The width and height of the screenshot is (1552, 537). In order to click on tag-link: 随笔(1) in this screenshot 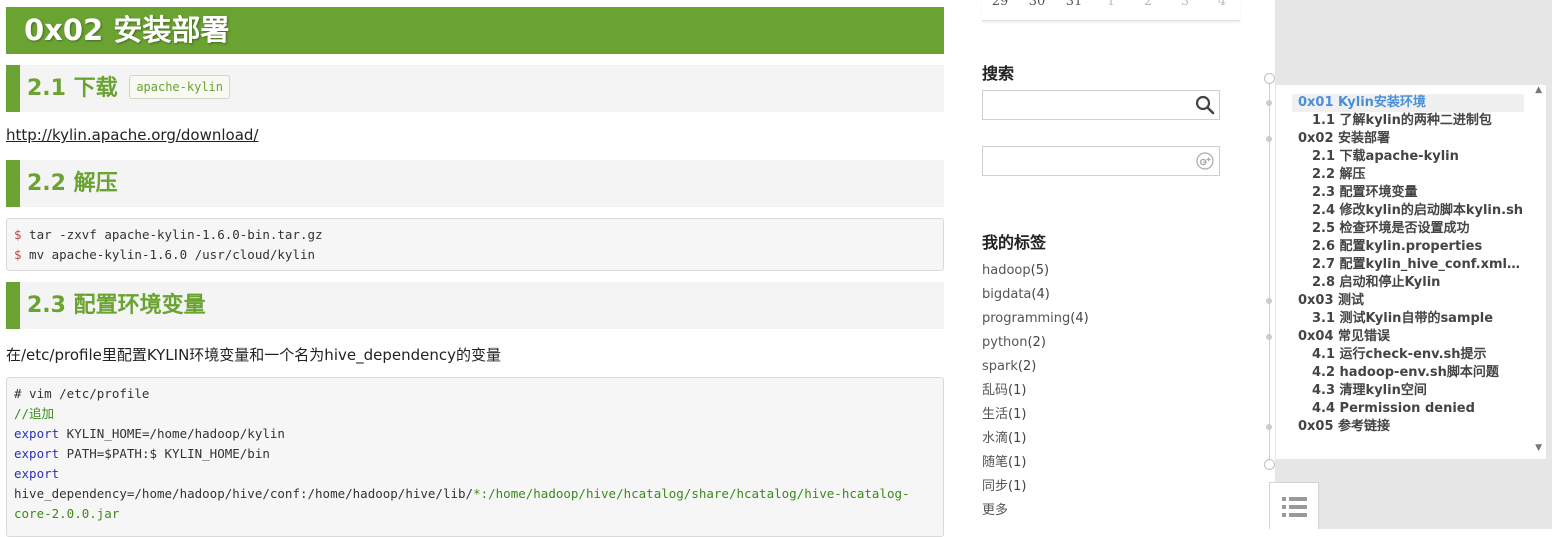, I will do `click(1102, 466)`.